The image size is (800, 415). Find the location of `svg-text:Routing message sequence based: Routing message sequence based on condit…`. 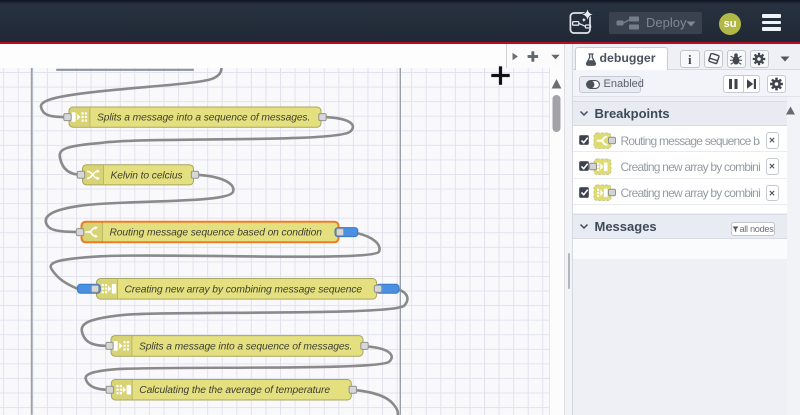

svg-text:Routing message sequence based: Routing message sequence based on condit… is located at coordinates (216, 233).